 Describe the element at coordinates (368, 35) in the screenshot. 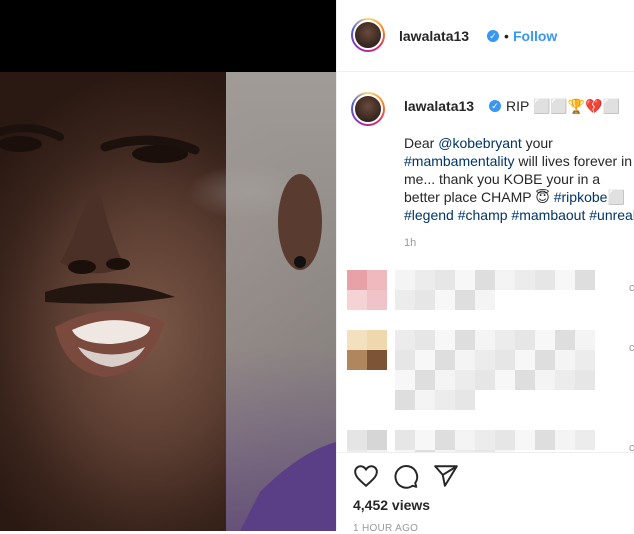

I see `author-avatar` at that location.